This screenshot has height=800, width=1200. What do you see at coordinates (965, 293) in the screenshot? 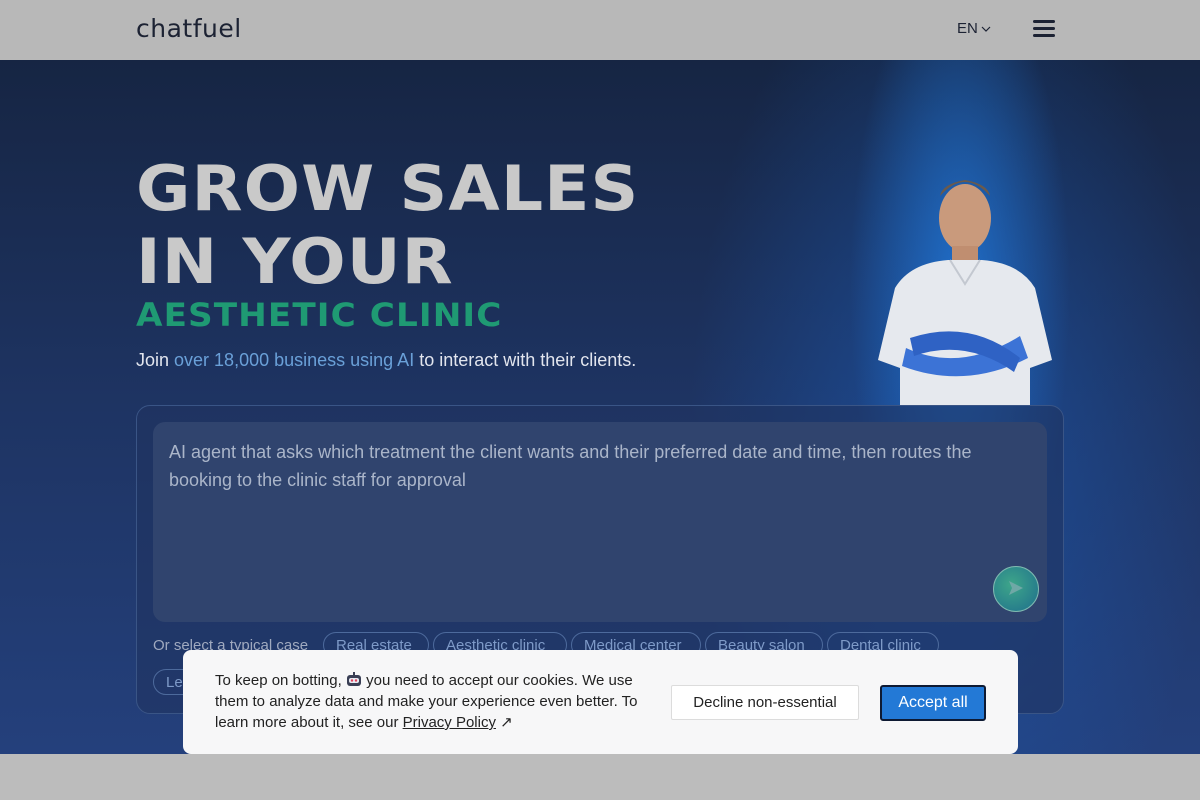
I see `doctor-photo` at bounding box center [965, 293].